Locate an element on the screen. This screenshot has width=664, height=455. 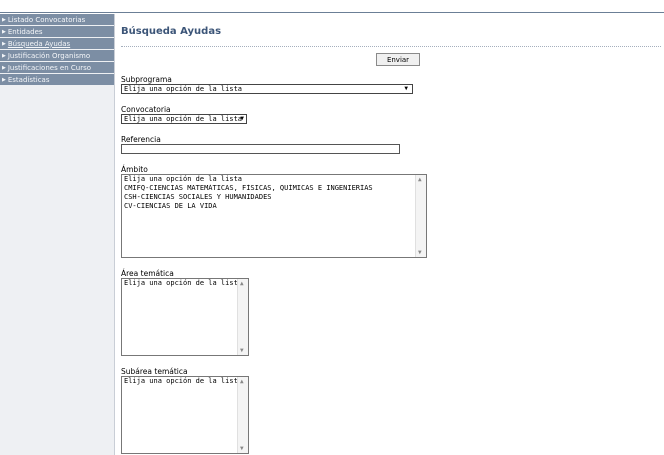
area-tematica-label: Área temática is located at coordinates (147, 273).